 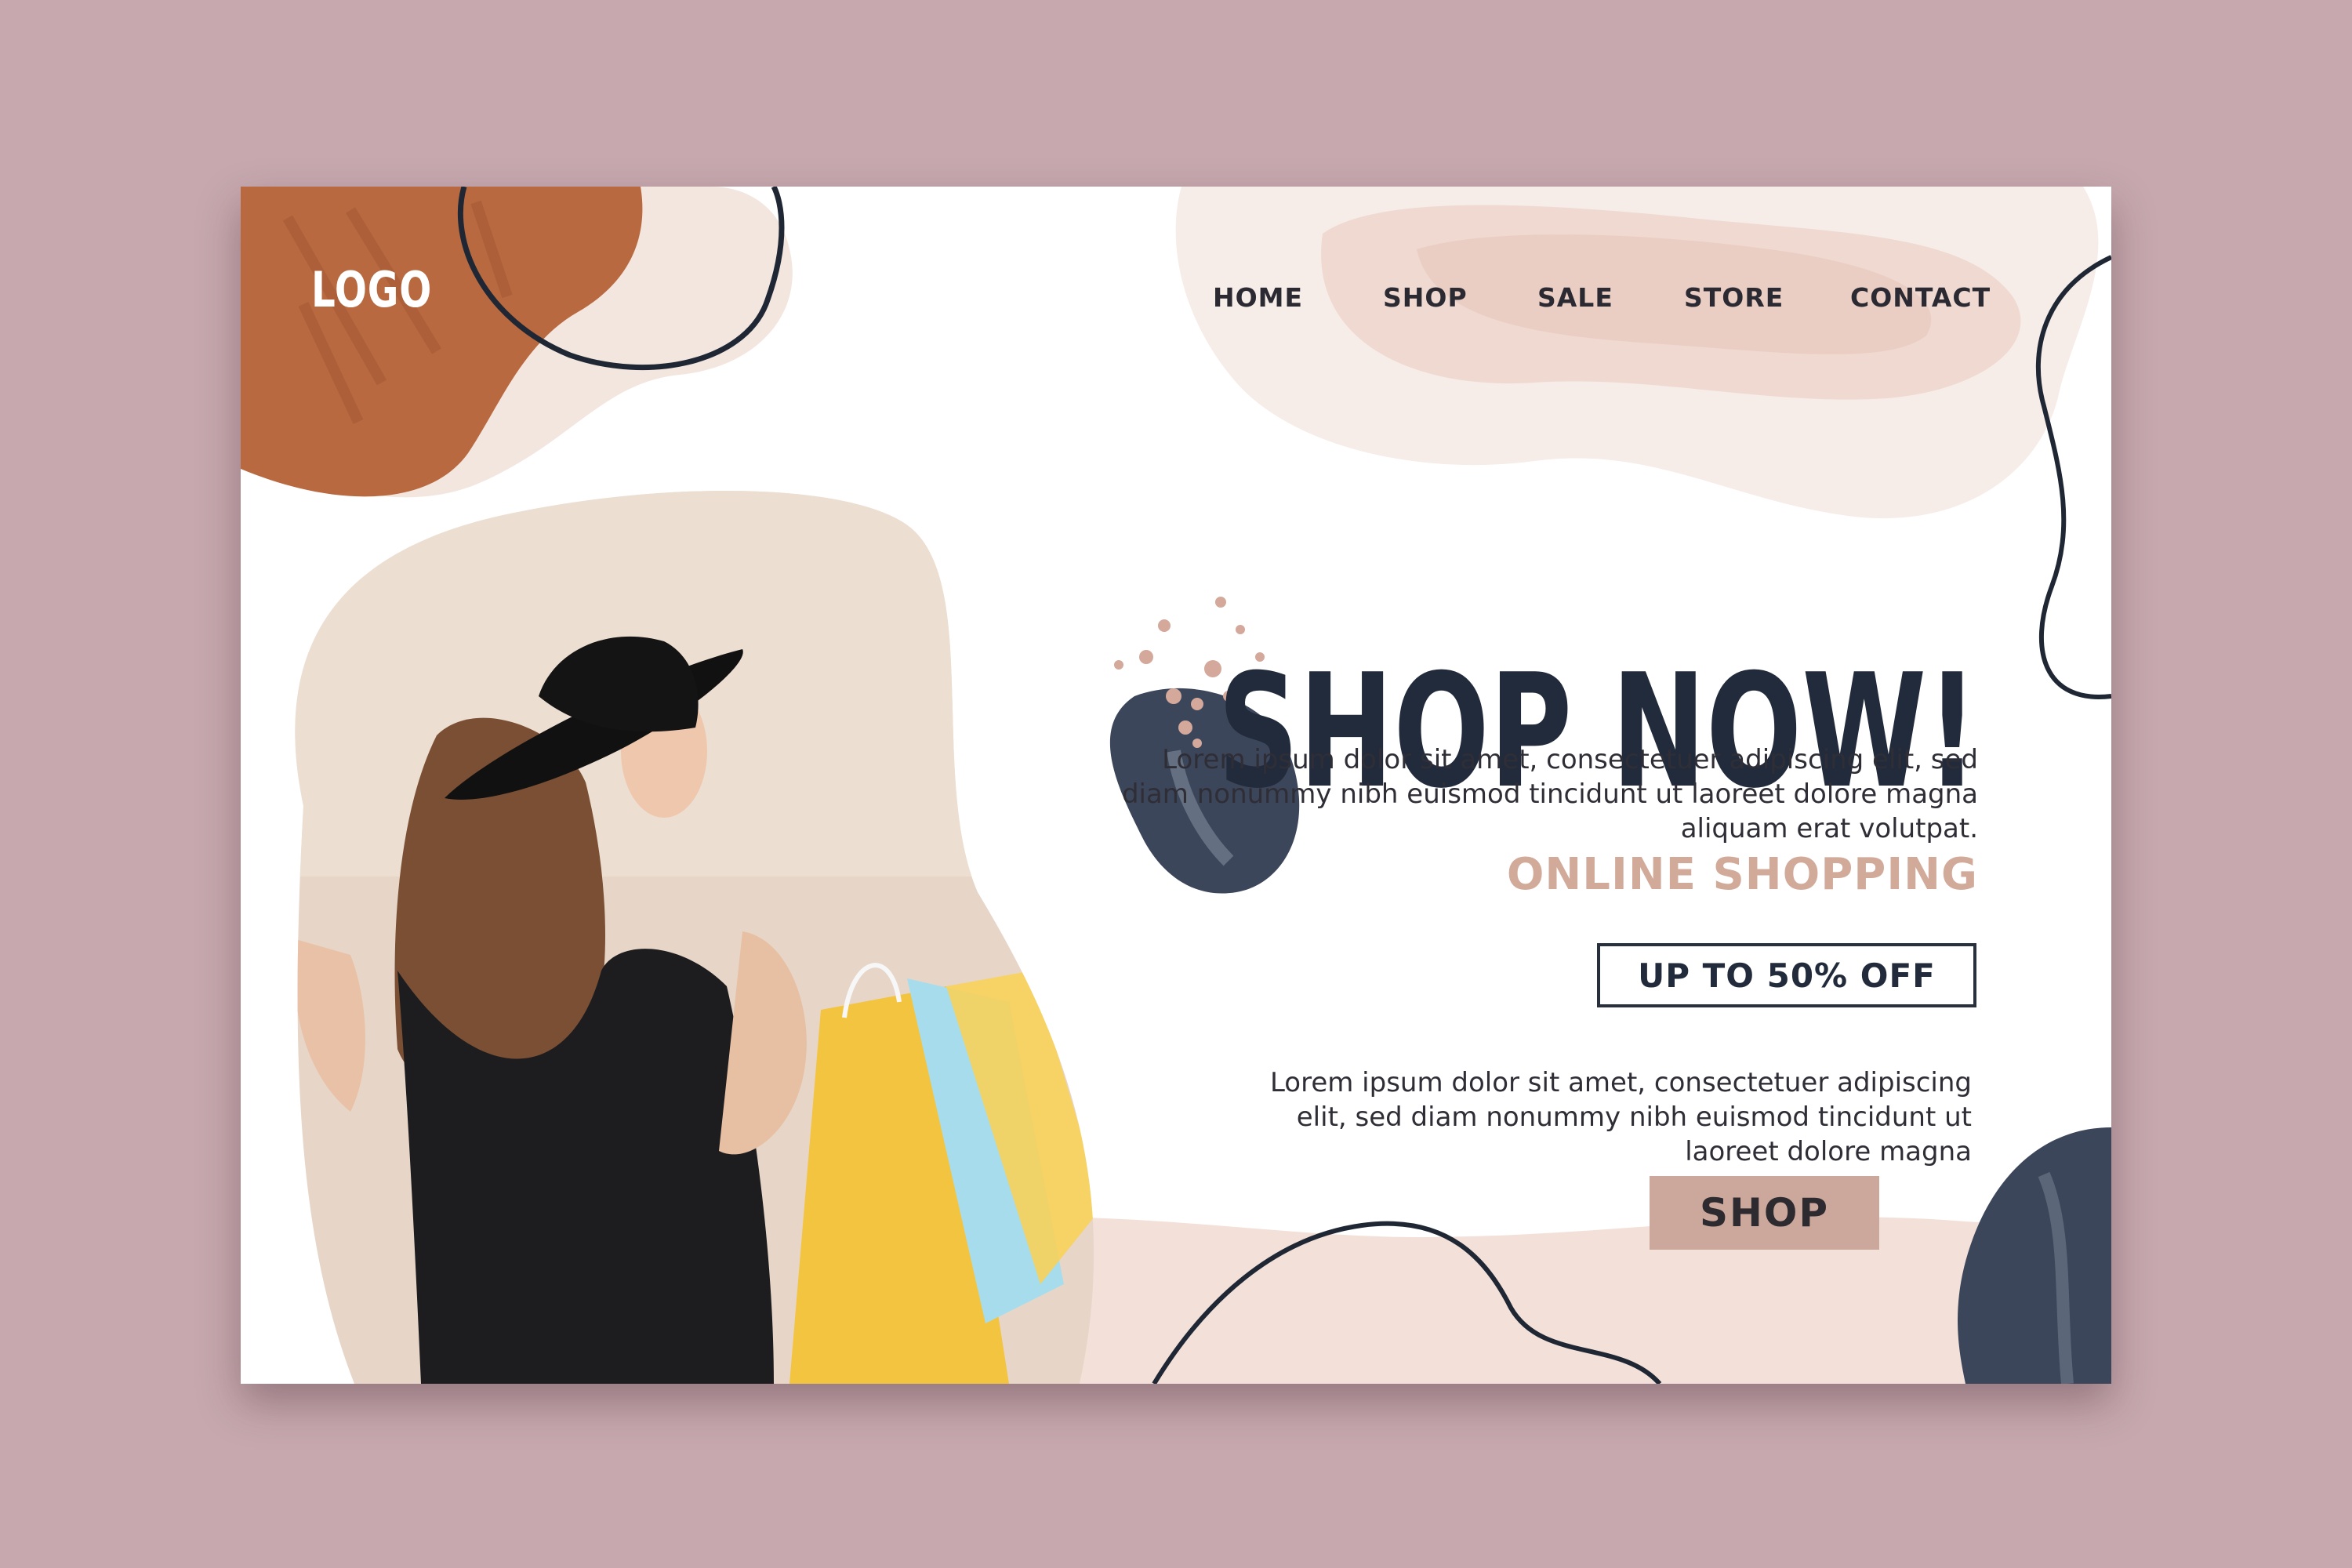 What do you see at coordinates (1920, 297) in the screenshot?
I see `nav-item-contact: CONTACT` at bounding box center [1920, 297].